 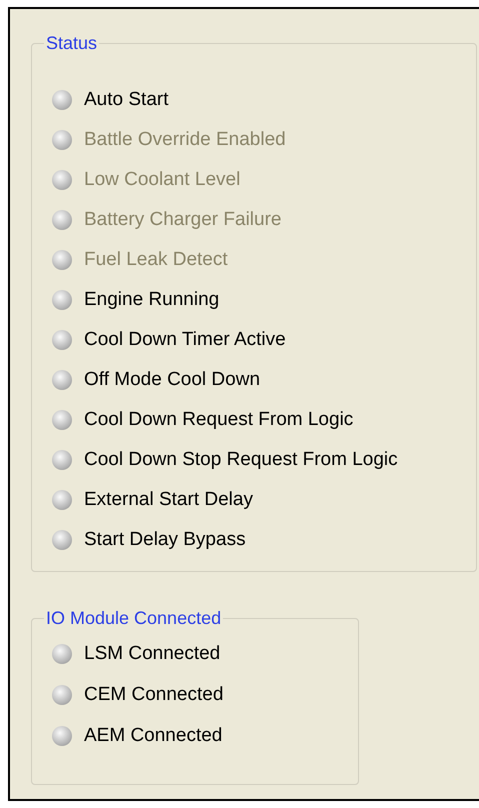 I want to click on status-label: Low Coolant Level, so click(x=162, y=180).